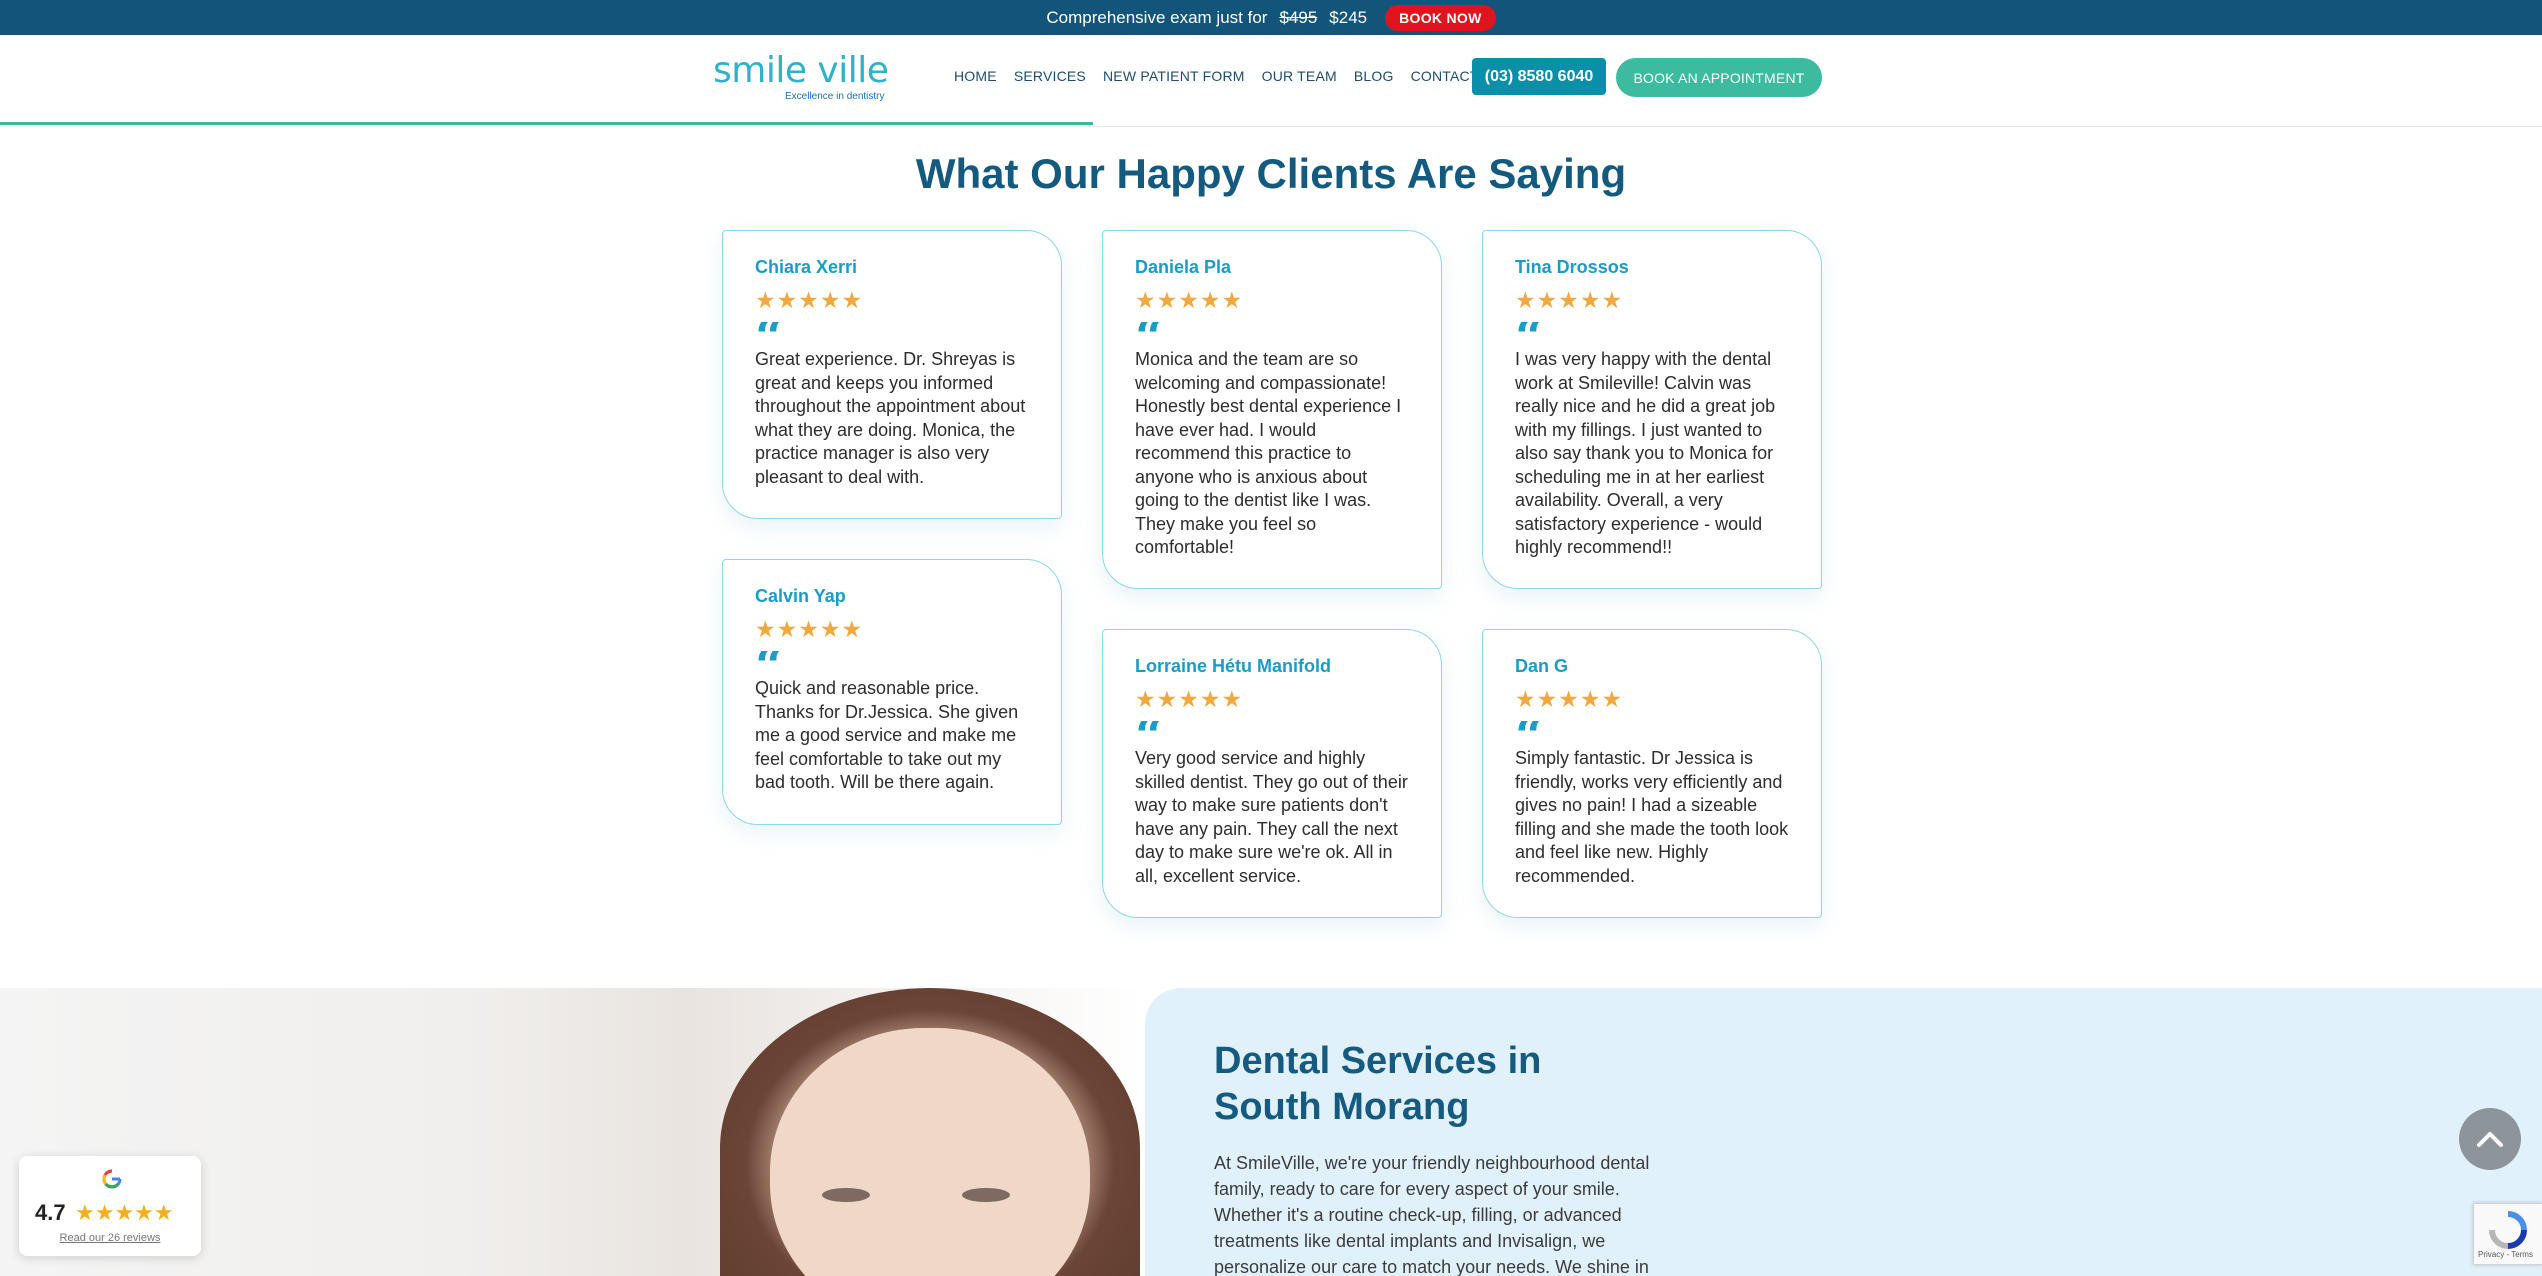 The width and height of the screenshot is (2542, 1276). I want to click on testimonials-title: What Our Happy Clients Are Saying, so click(1271, 173).